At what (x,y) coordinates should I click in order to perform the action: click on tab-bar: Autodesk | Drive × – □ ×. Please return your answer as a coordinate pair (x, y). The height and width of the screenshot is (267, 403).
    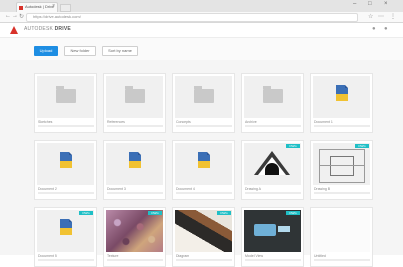
    Looking at the image, I should click on (201, 6).